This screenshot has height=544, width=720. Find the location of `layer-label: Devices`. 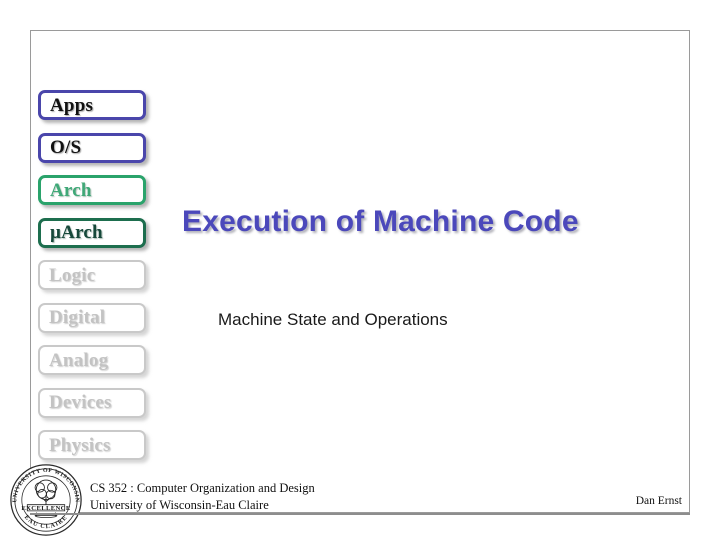

layer-label: Devices is located at coordinates (80, 402).